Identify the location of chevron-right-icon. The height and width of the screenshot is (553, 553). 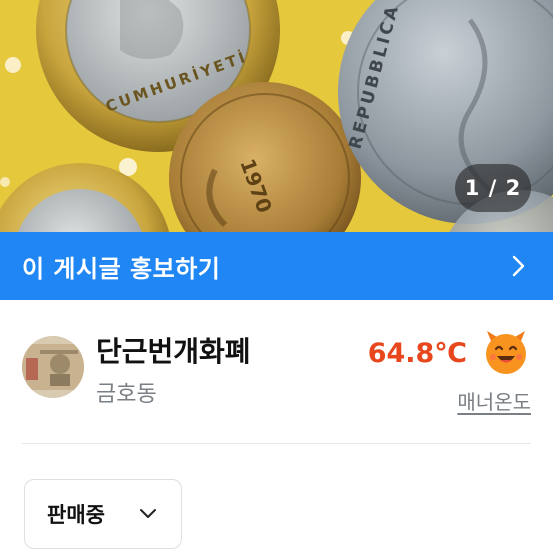
(518, 266).